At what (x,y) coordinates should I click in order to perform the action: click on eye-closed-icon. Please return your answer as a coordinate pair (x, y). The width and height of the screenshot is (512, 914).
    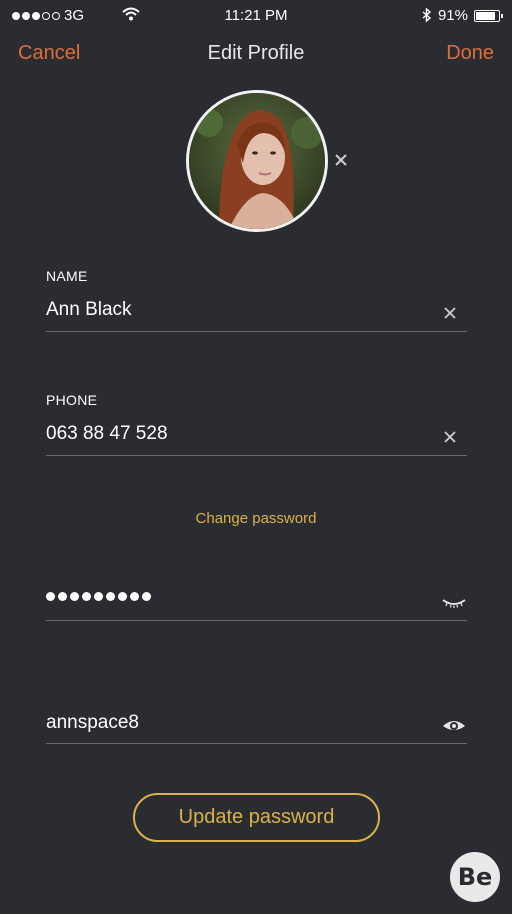
    Looking at the image, I should click on (454, 603).